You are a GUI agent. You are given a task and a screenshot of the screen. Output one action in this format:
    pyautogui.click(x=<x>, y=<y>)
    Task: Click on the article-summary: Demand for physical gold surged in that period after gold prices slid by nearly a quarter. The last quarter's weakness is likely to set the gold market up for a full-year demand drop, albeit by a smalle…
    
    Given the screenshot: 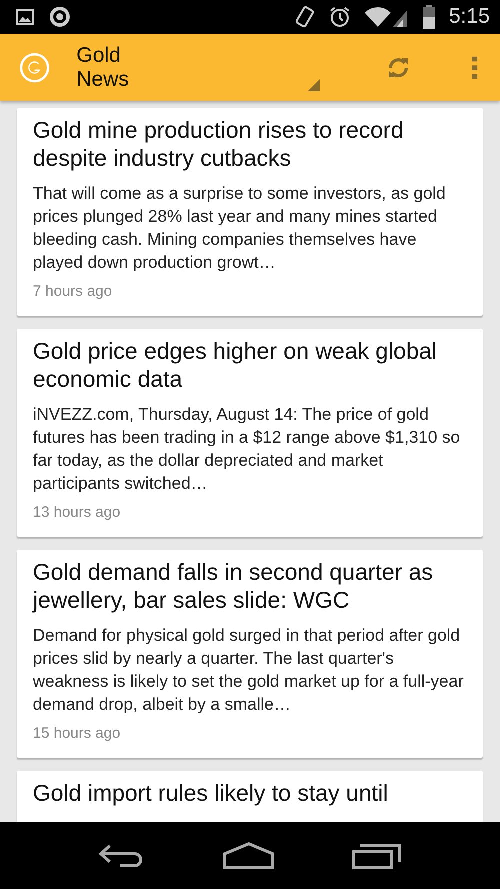 What is the action you would take?
    pyautogui.click(x=249, y=670)
    